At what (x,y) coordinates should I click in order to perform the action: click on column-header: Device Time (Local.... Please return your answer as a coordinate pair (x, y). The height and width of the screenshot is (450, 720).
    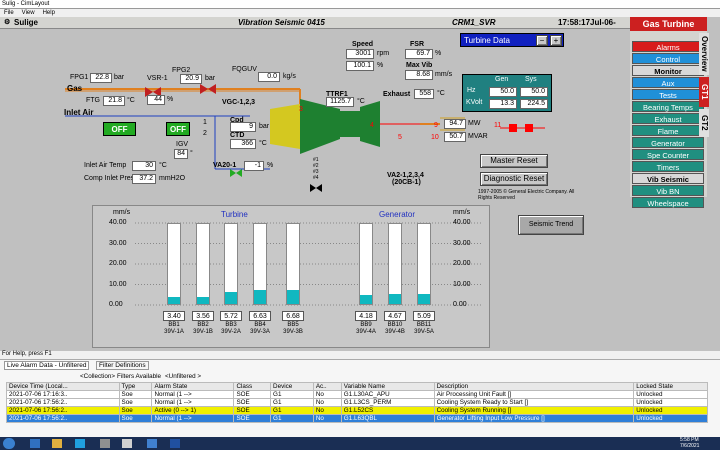
    Looking at the image, I should click on (63, 386).